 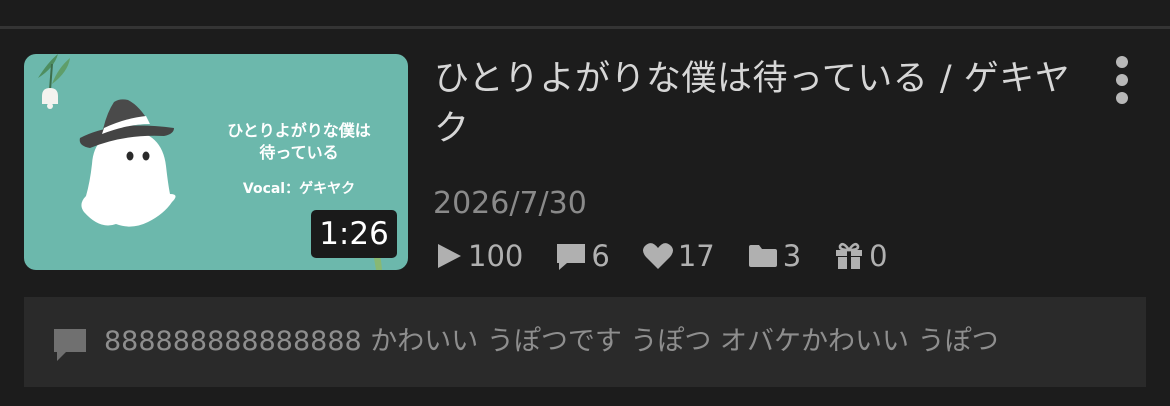 I want to click on mylist-count: 3, so click(x=774, y=256).